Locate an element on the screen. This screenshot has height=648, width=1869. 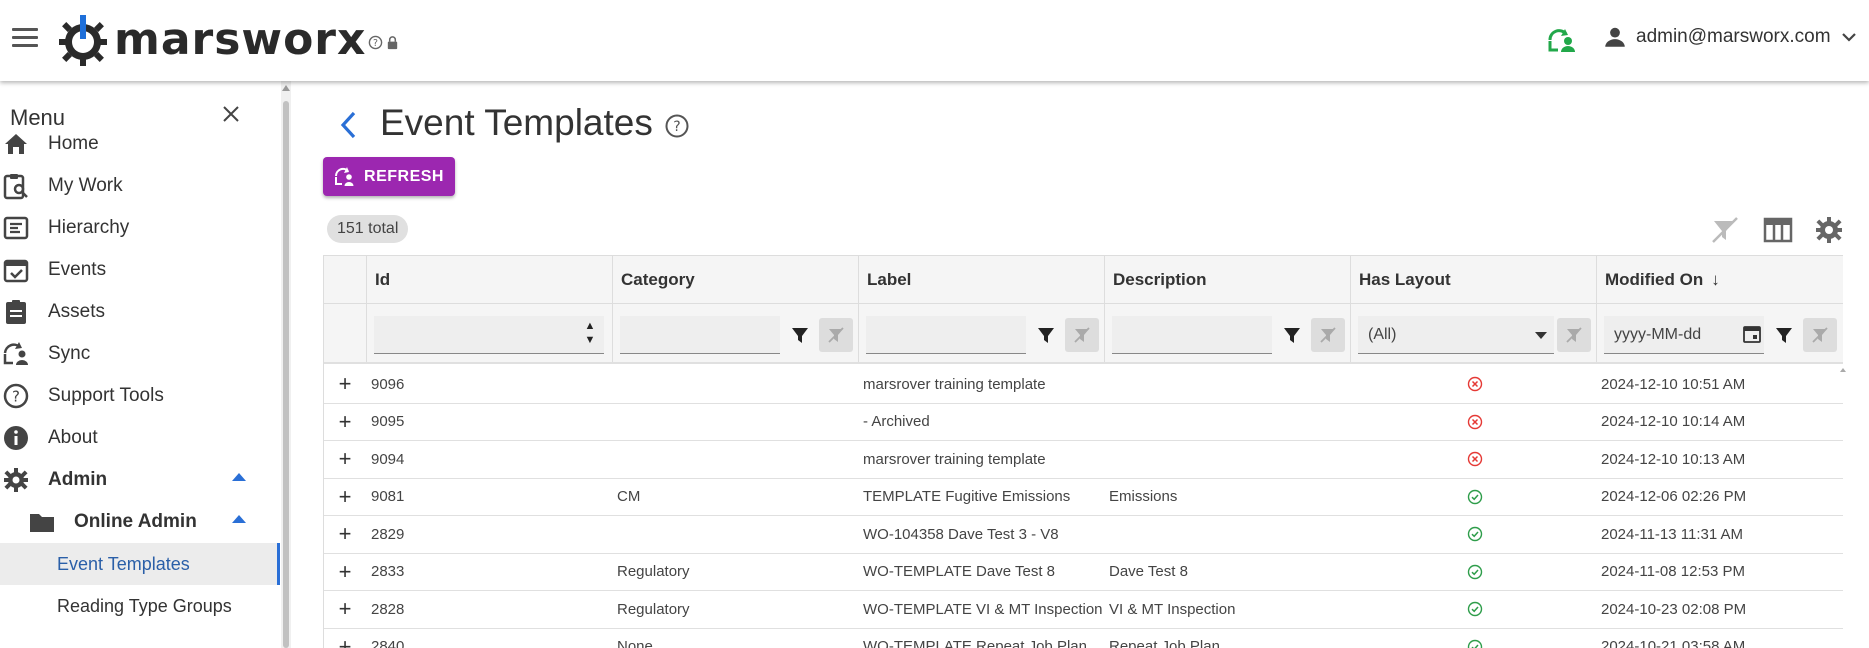
chevron-down-icon is located at coordinates (1848, 37).